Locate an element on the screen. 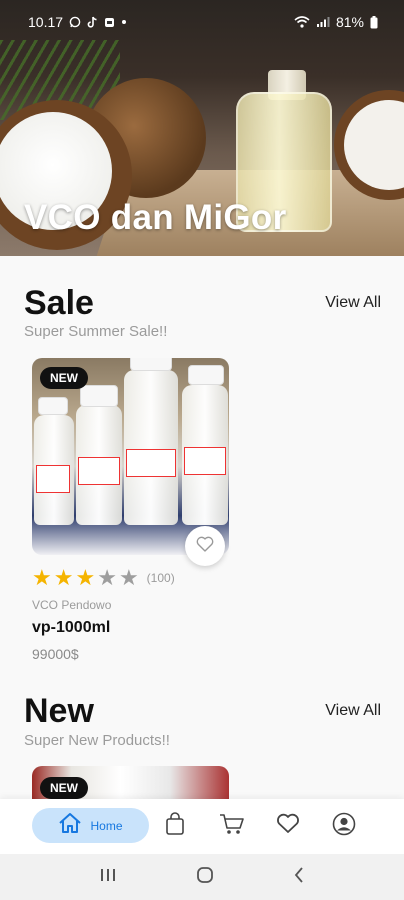 Image resolution: width=404 pixels, height=900 pixels. sale-view-all-link: View All is located at coordinates (353, 303).